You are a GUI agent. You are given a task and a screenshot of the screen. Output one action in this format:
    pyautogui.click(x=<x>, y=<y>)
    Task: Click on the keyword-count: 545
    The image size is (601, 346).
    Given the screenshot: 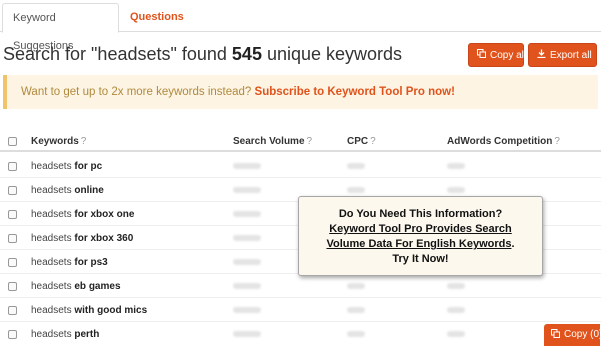 What is the action you would take?
    pyautogui.click(x=246, y=54)
    